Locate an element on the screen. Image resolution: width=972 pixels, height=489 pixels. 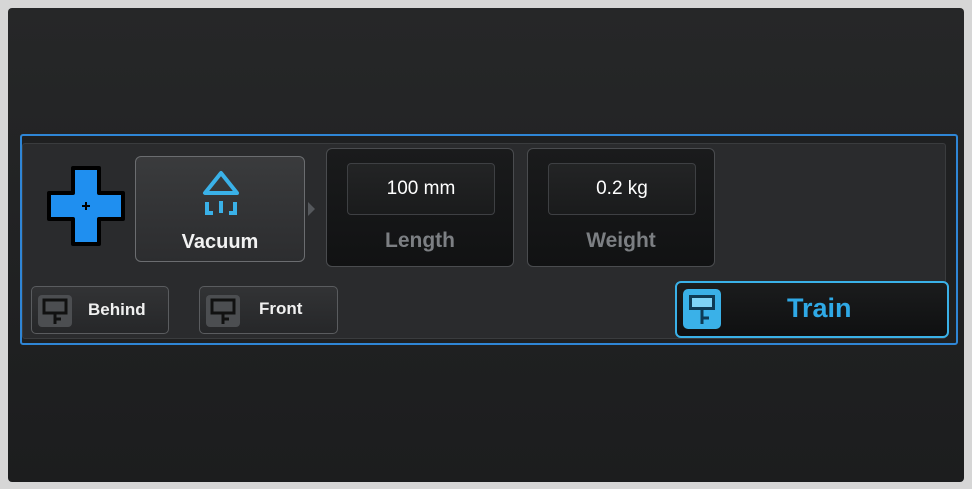
add-cross-icon is located at coordinates (86, 206).